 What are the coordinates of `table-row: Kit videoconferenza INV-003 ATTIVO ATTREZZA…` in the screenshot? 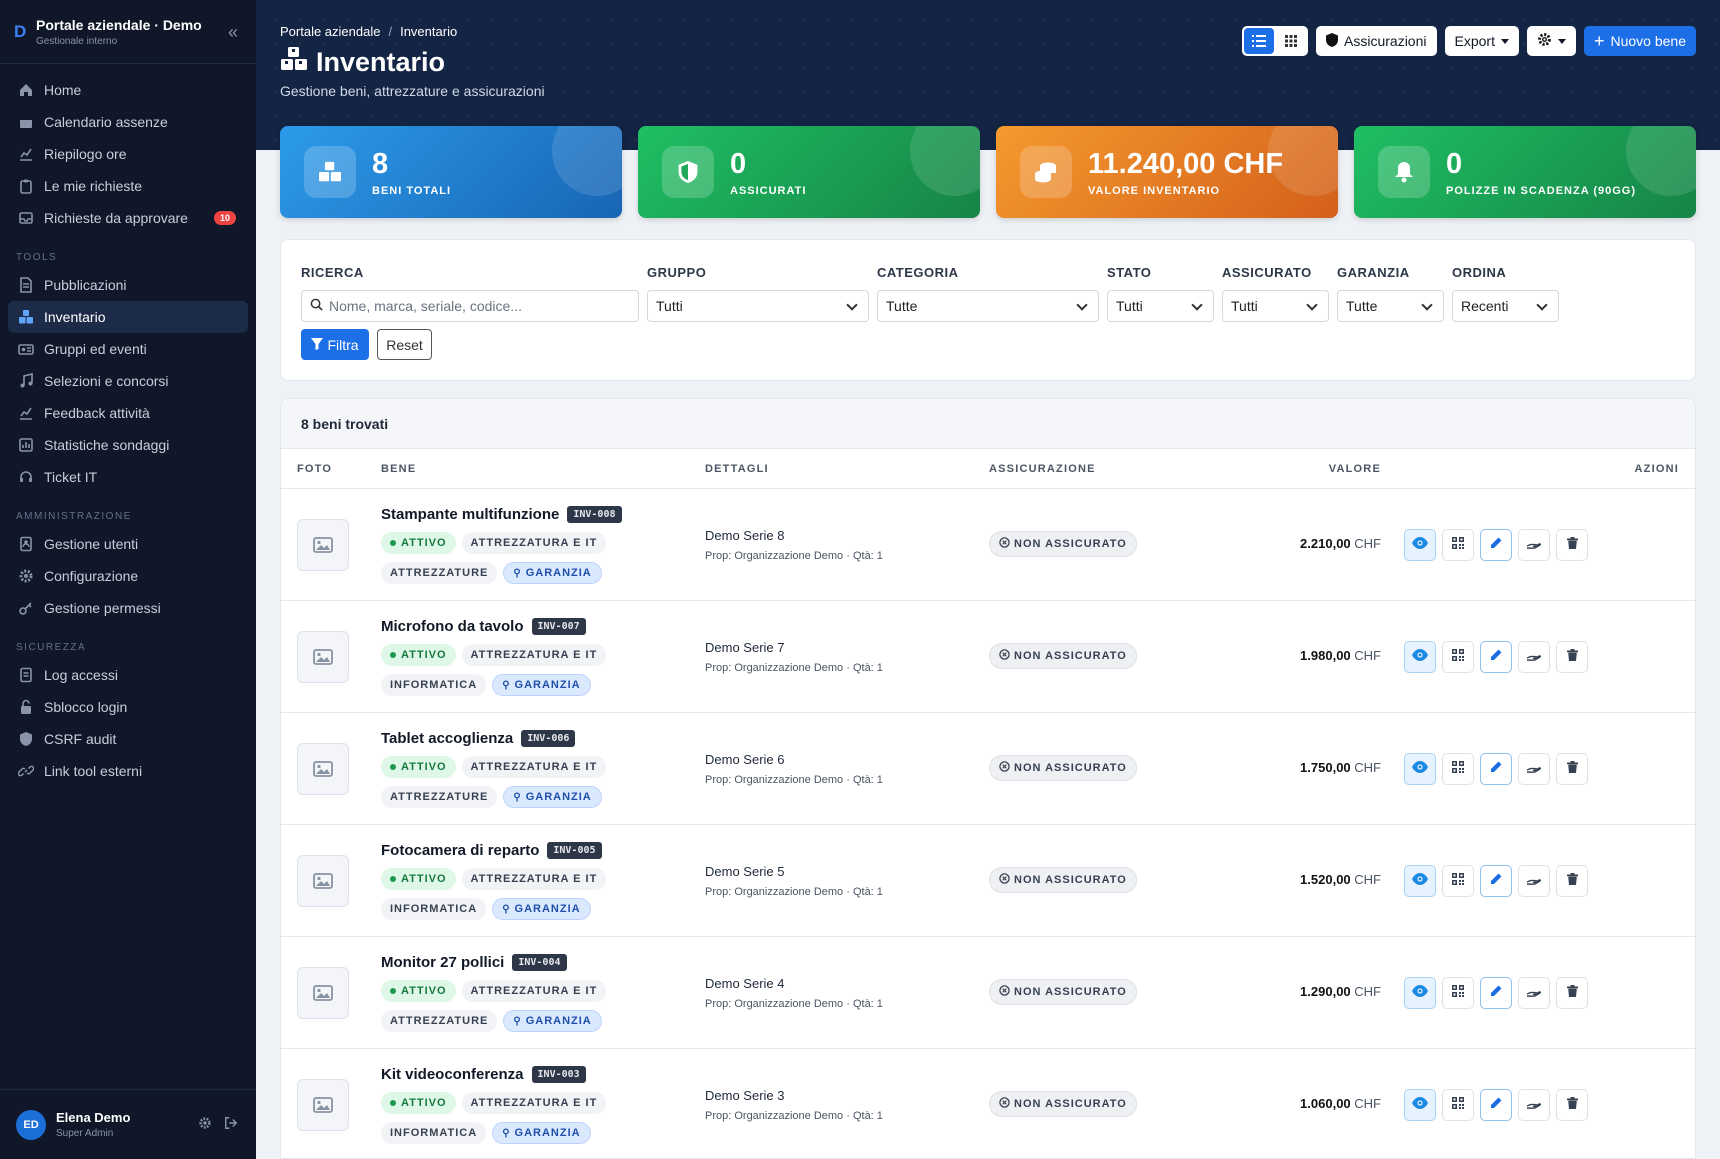 It's located at (988, 1103).